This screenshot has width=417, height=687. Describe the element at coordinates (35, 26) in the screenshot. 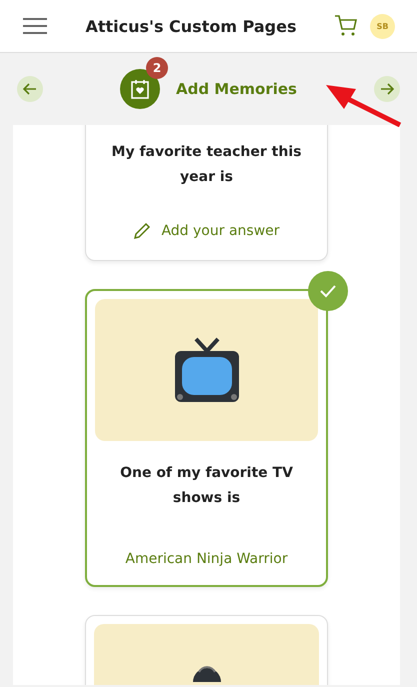

I see `menu-icon` at that location.